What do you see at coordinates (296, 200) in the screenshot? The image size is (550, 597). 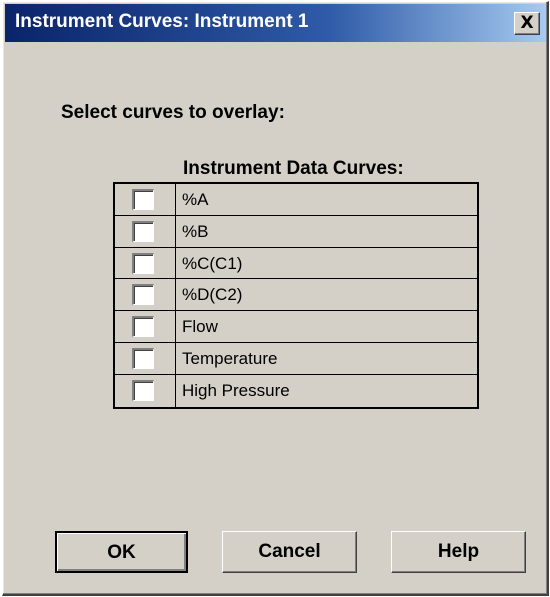 I see `curve-row-a: %A` at bounding box center [296, 200].